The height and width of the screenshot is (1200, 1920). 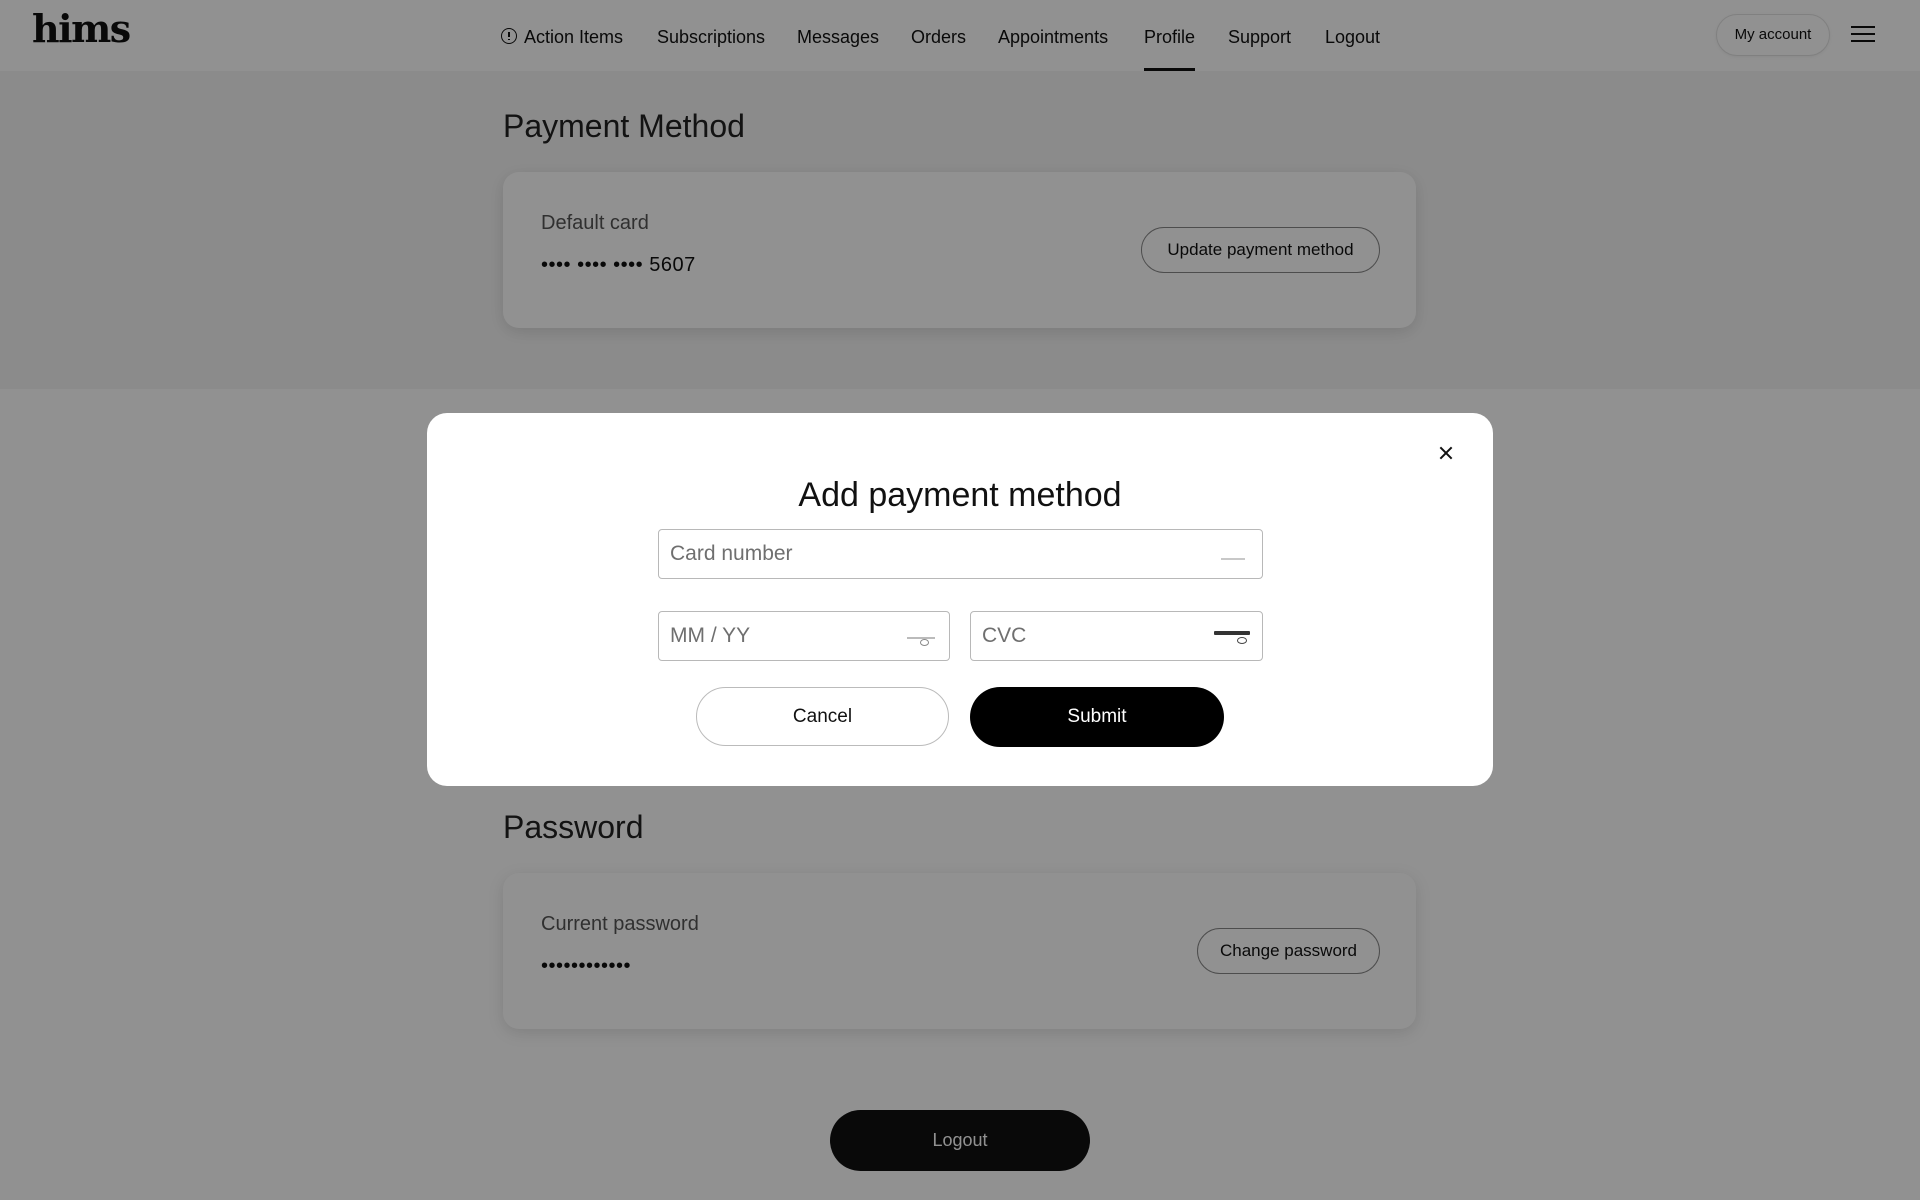 I want to click on expiry-field, so click(x=804, y=636).